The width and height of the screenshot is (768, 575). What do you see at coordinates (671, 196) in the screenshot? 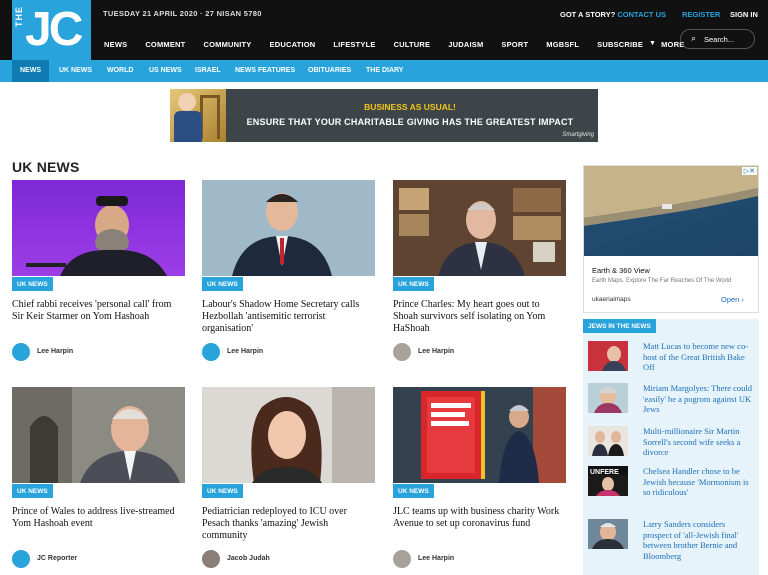
I see `satellite-photo` at bounding box center [671, 196].